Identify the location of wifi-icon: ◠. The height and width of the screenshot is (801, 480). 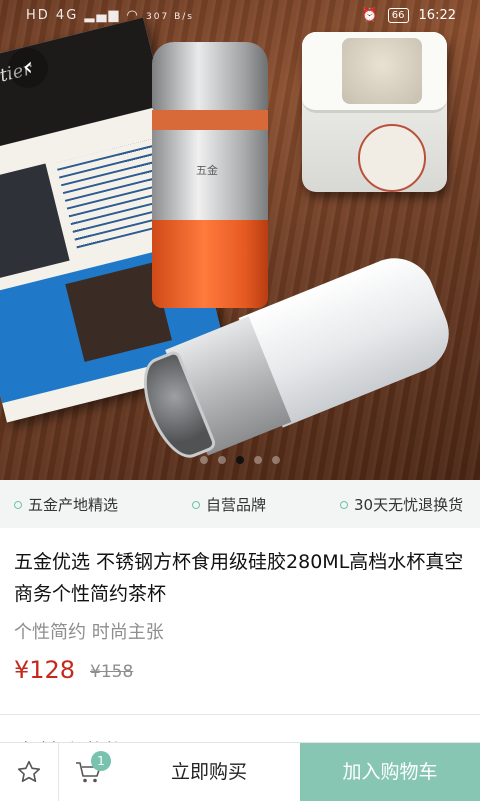
(133, 15).